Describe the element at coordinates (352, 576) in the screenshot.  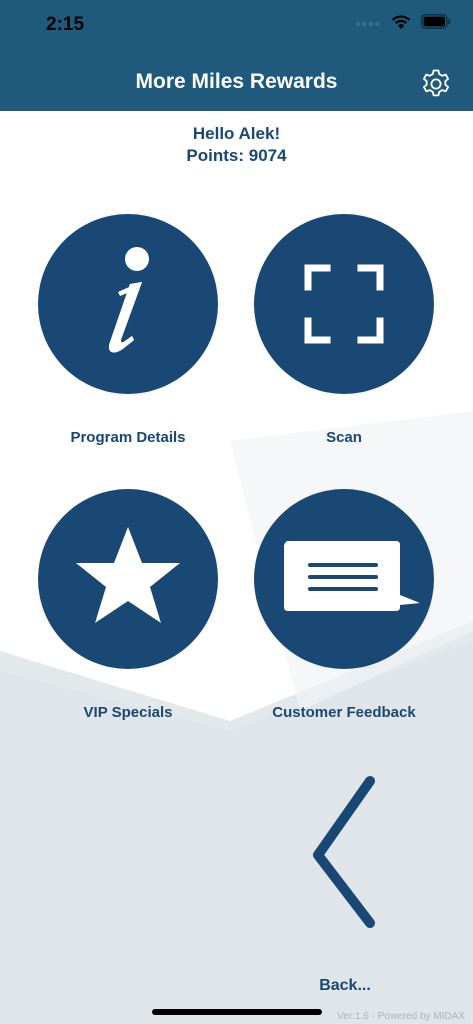
I see `message-bubble-icon` at that location.